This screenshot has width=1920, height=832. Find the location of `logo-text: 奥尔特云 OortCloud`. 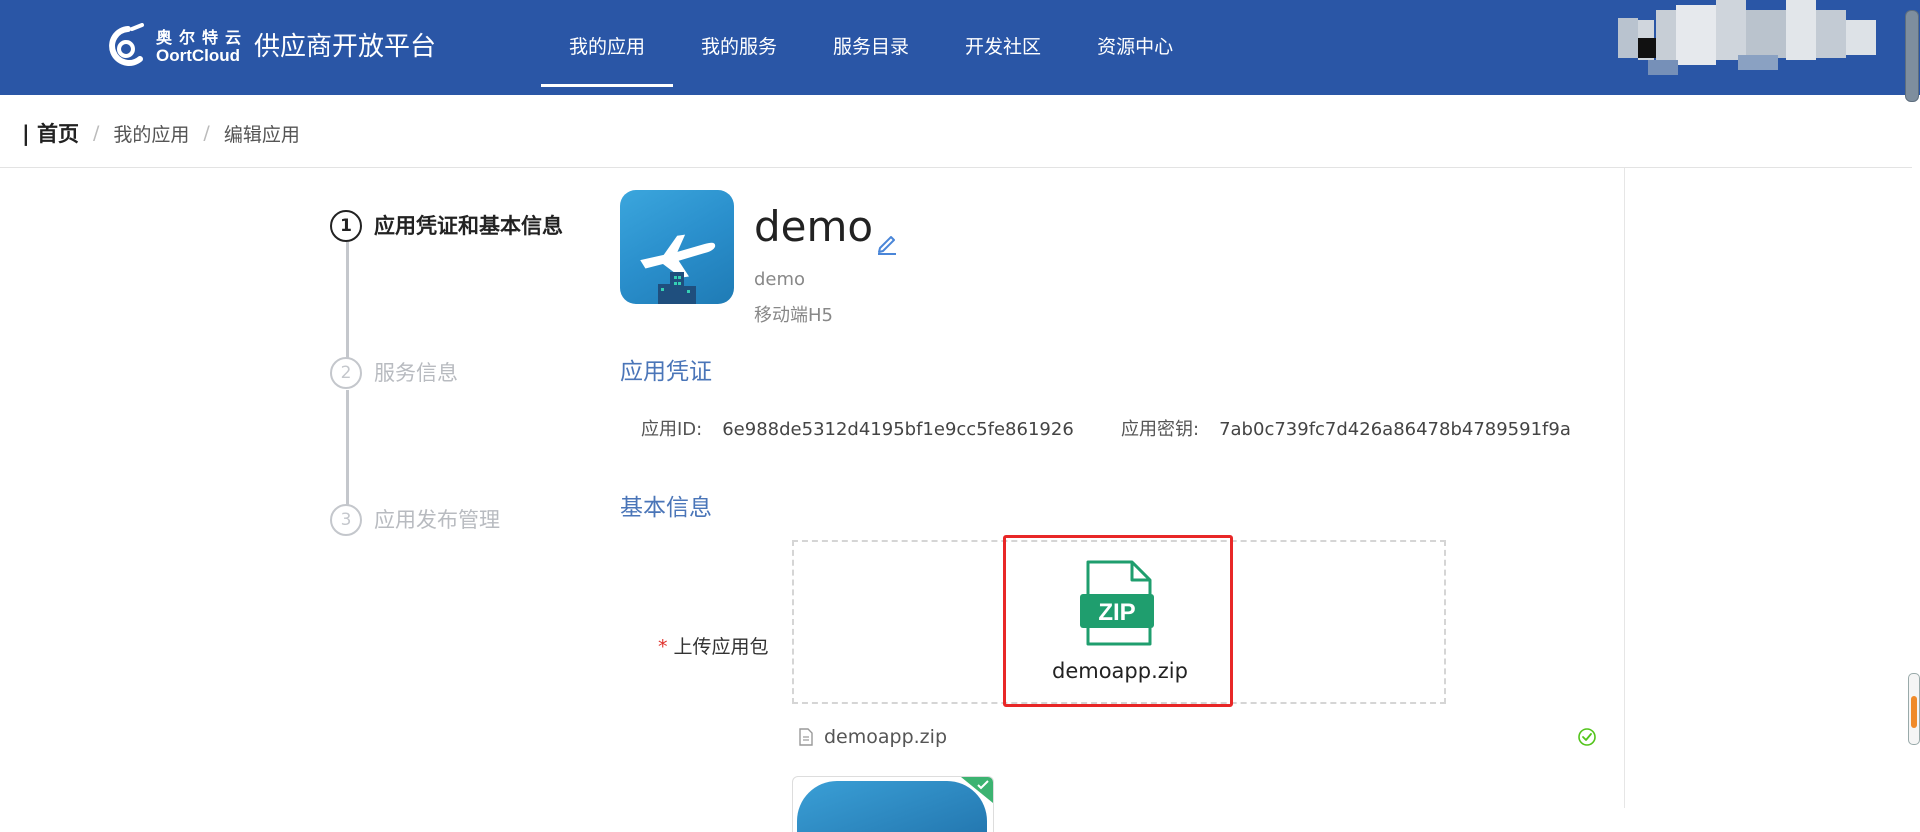

logo-text: 奥尔特云 OortCloud is located at coordinates (202, 47).